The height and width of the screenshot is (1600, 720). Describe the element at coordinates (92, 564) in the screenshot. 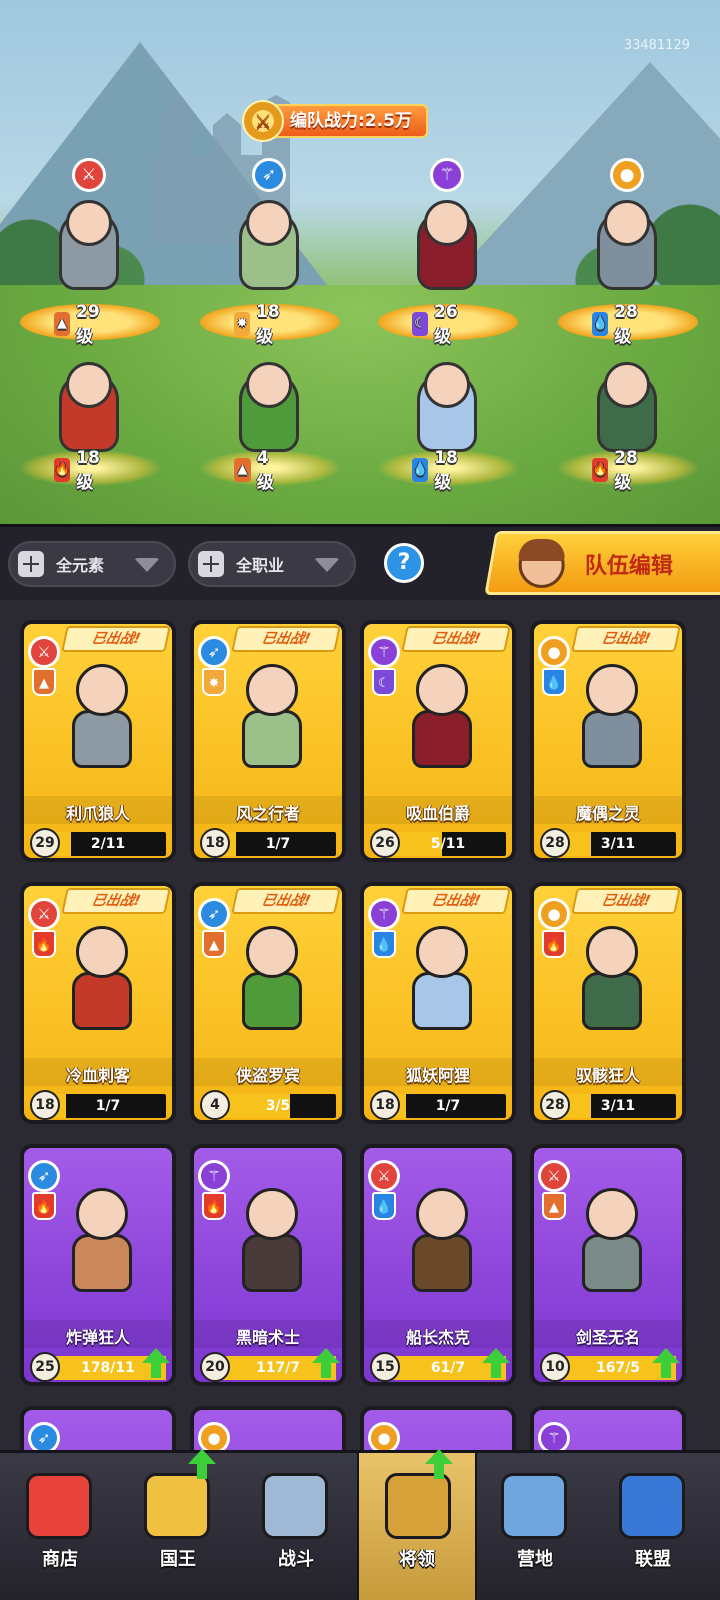

I see `element-filter-dropdown: 全元素` at that location.